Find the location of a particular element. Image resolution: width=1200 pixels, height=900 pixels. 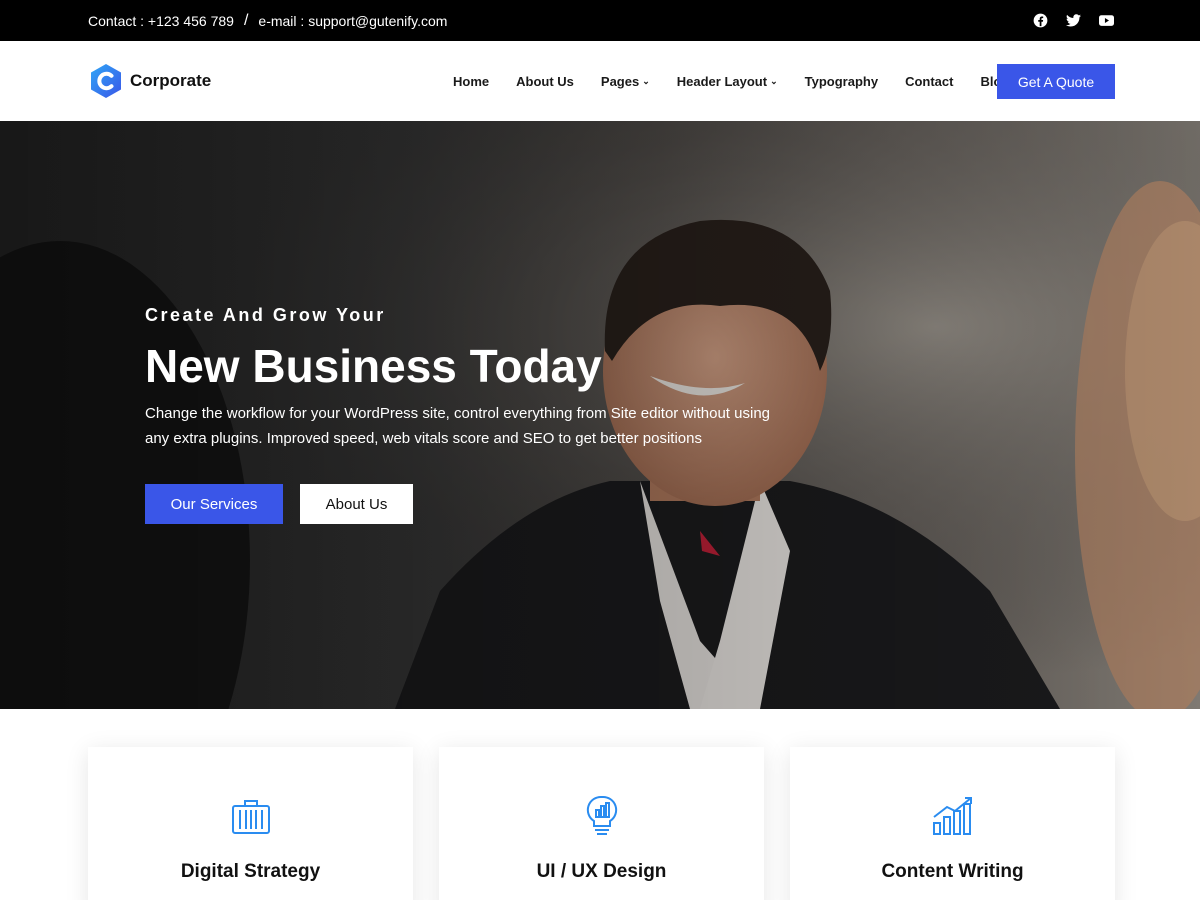

hero-title: New Business Today is located at coordinates (373, 366).